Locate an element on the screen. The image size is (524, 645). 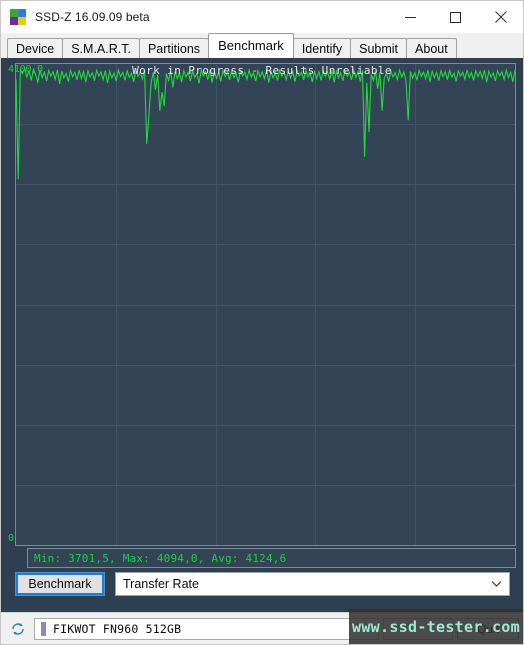
device-selector: FIKWOT FN960 512GB is located at coordinates (206, 628).